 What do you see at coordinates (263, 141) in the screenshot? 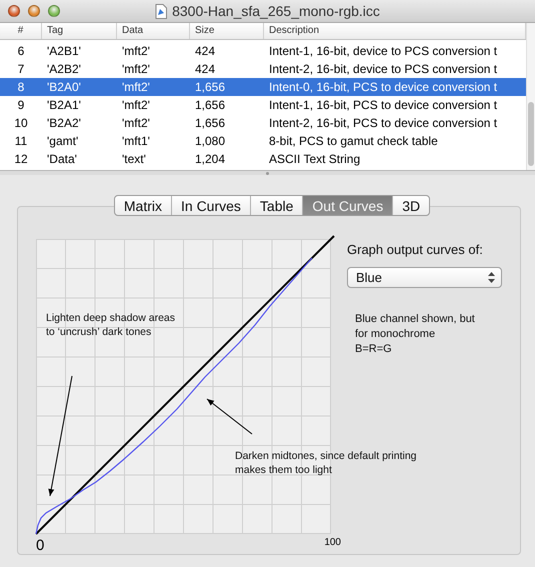
I see `table-row: 11 'gamt' 'mft1' 1,080 8-bit, PCS to gamut check table` at bounding box center [263, 141].